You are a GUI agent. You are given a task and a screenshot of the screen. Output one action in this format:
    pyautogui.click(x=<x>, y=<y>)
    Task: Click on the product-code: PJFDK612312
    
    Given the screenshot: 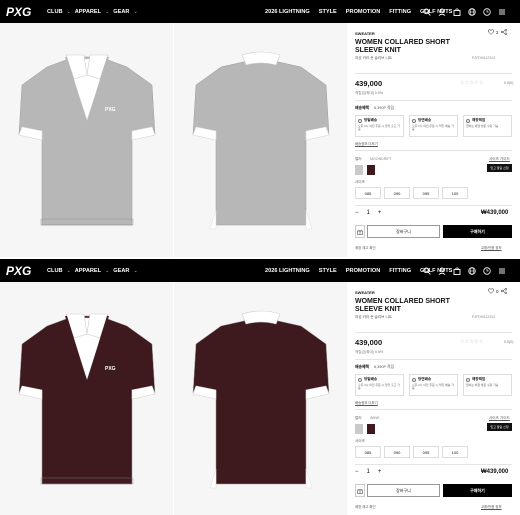 What is the action you would take?
    pyautogui.click(x=484, y=317)
    